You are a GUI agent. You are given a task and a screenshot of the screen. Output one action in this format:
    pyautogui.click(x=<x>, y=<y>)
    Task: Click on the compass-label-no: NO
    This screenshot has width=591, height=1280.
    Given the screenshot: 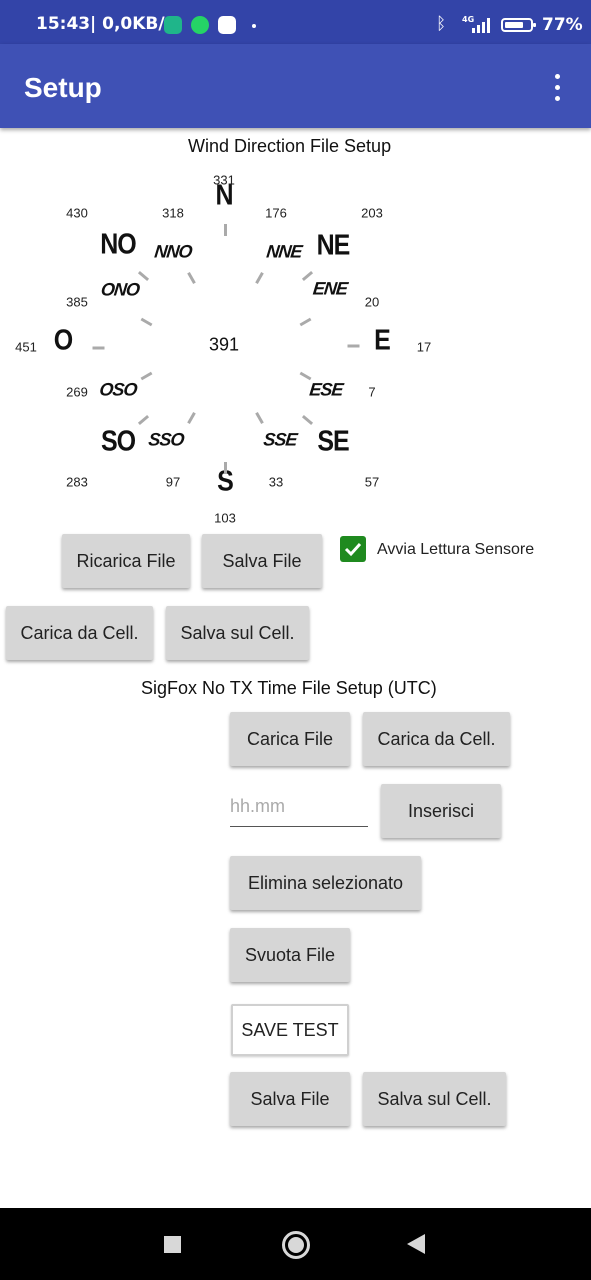 What is the action you would take?
    pyautogui.click(x=118, y=244)
    